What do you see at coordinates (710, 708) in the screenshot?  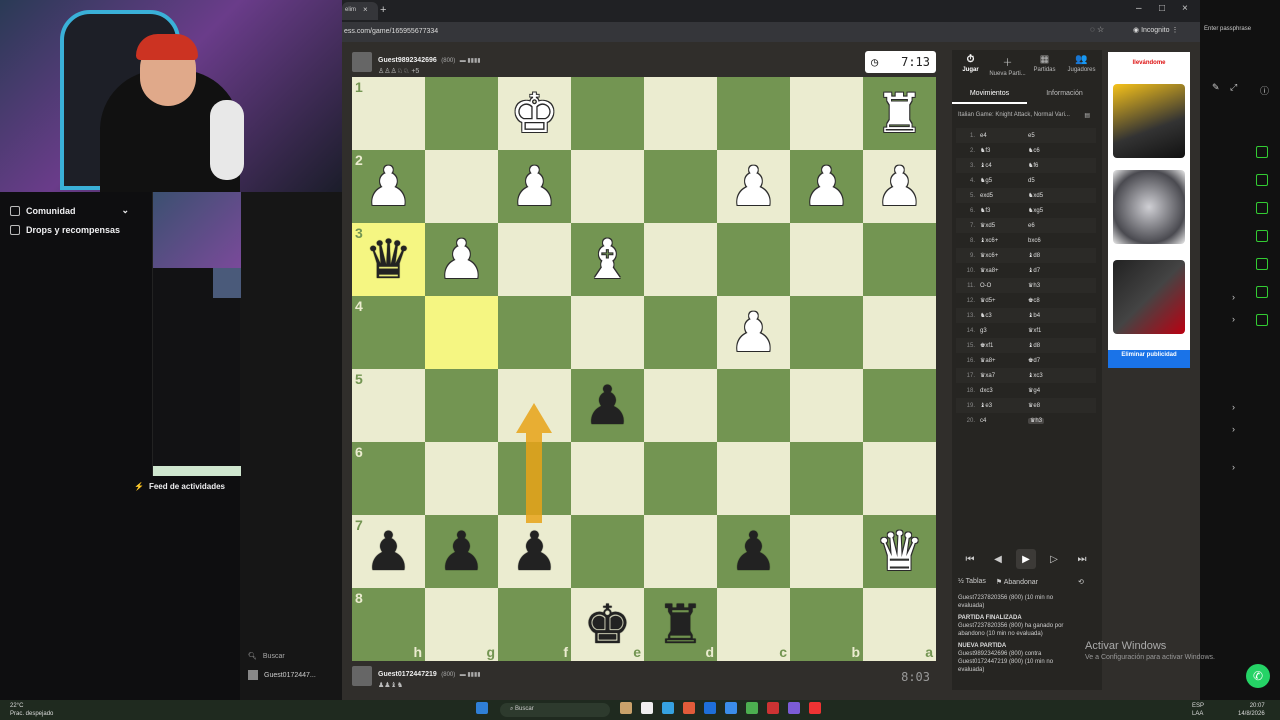 I see `store-icon` at bounding box center [710, 708].